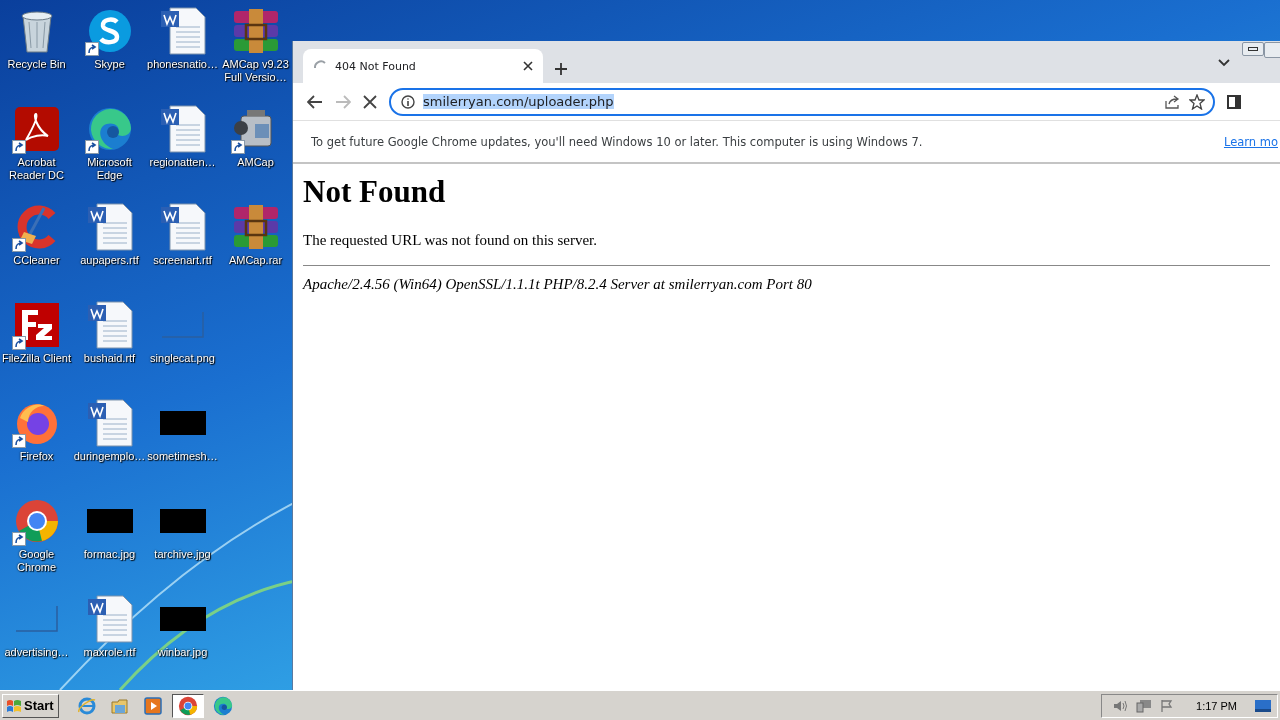 Image resolution: width=1280 pixels, height=720 pixels. Describe the element at coordinates (408, 101) in the screenshot. I see `info-icon` at that location.